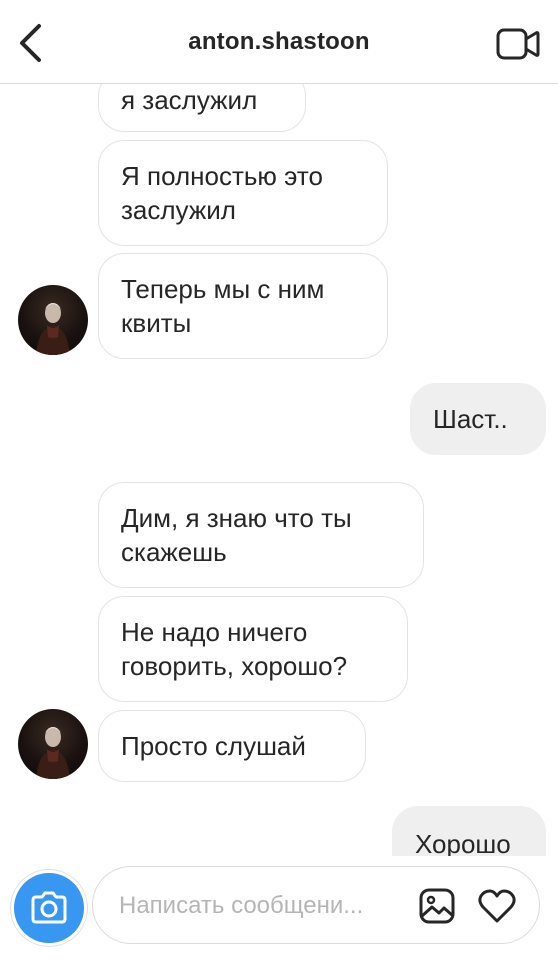  What do you see at coordinates (236, 535) in the screenshot?
I see `message-text: Дим, я знаю что ты скажешь` at bounding box center [236, 535].